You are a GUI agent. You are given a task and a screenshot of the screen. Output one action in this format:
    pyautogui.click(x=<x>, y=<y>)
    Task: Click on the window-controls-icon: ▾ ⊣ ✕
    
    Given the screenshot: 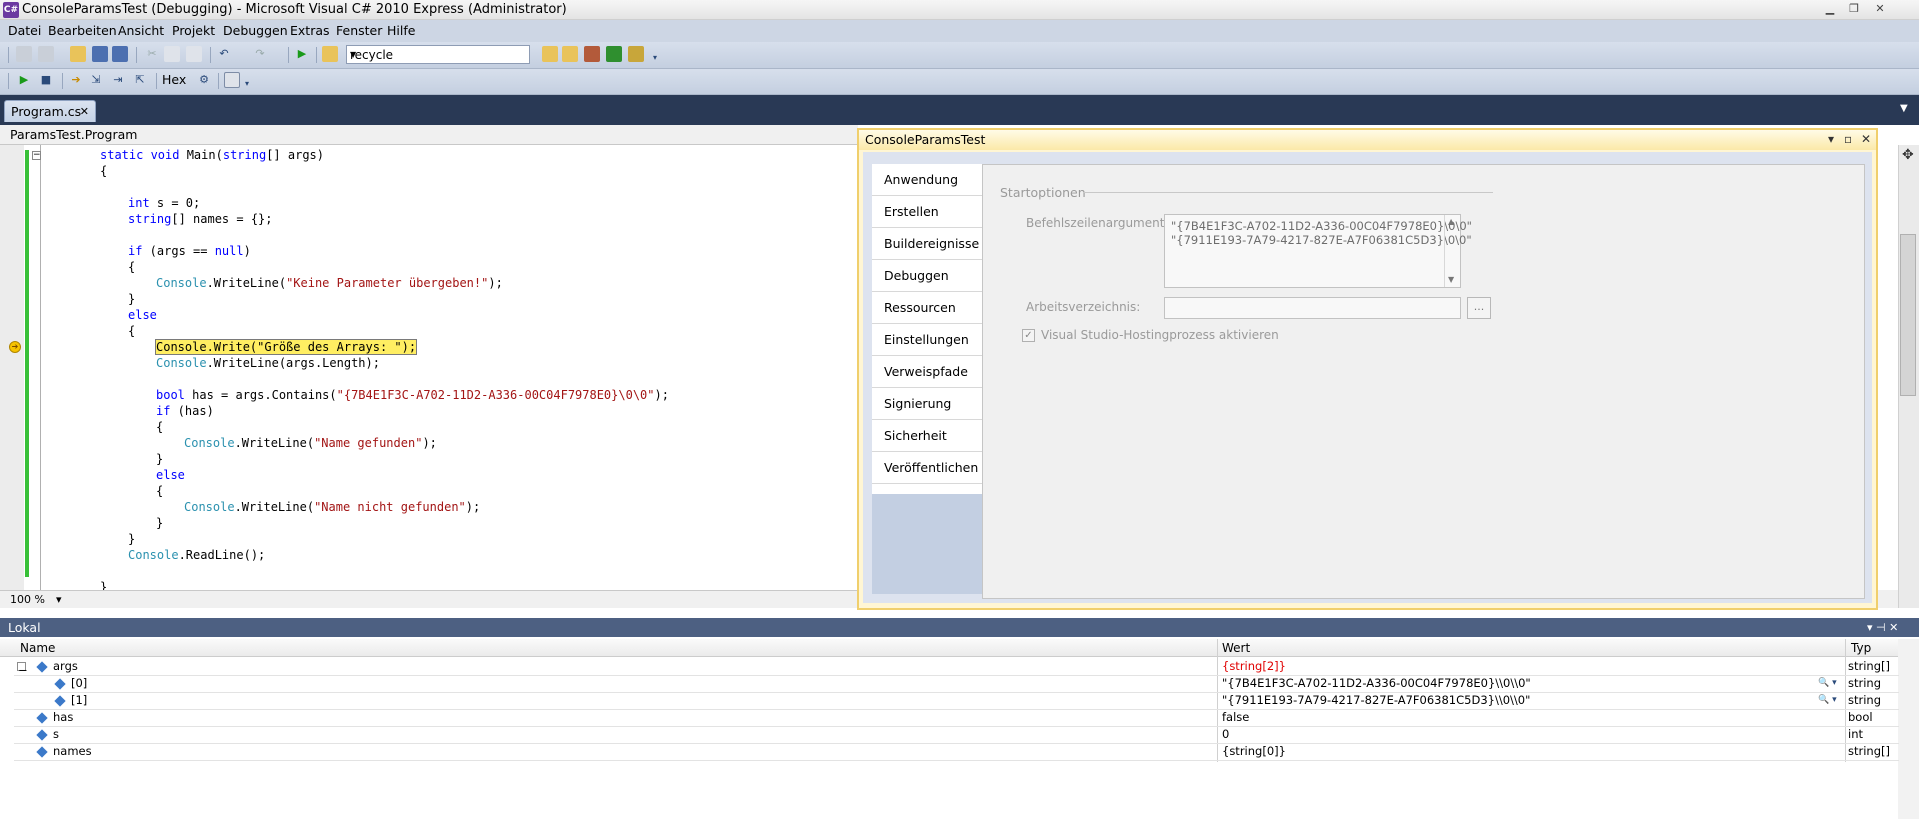 What is the action you would take?
    pyautogui.click(x=1882, y=627)
    